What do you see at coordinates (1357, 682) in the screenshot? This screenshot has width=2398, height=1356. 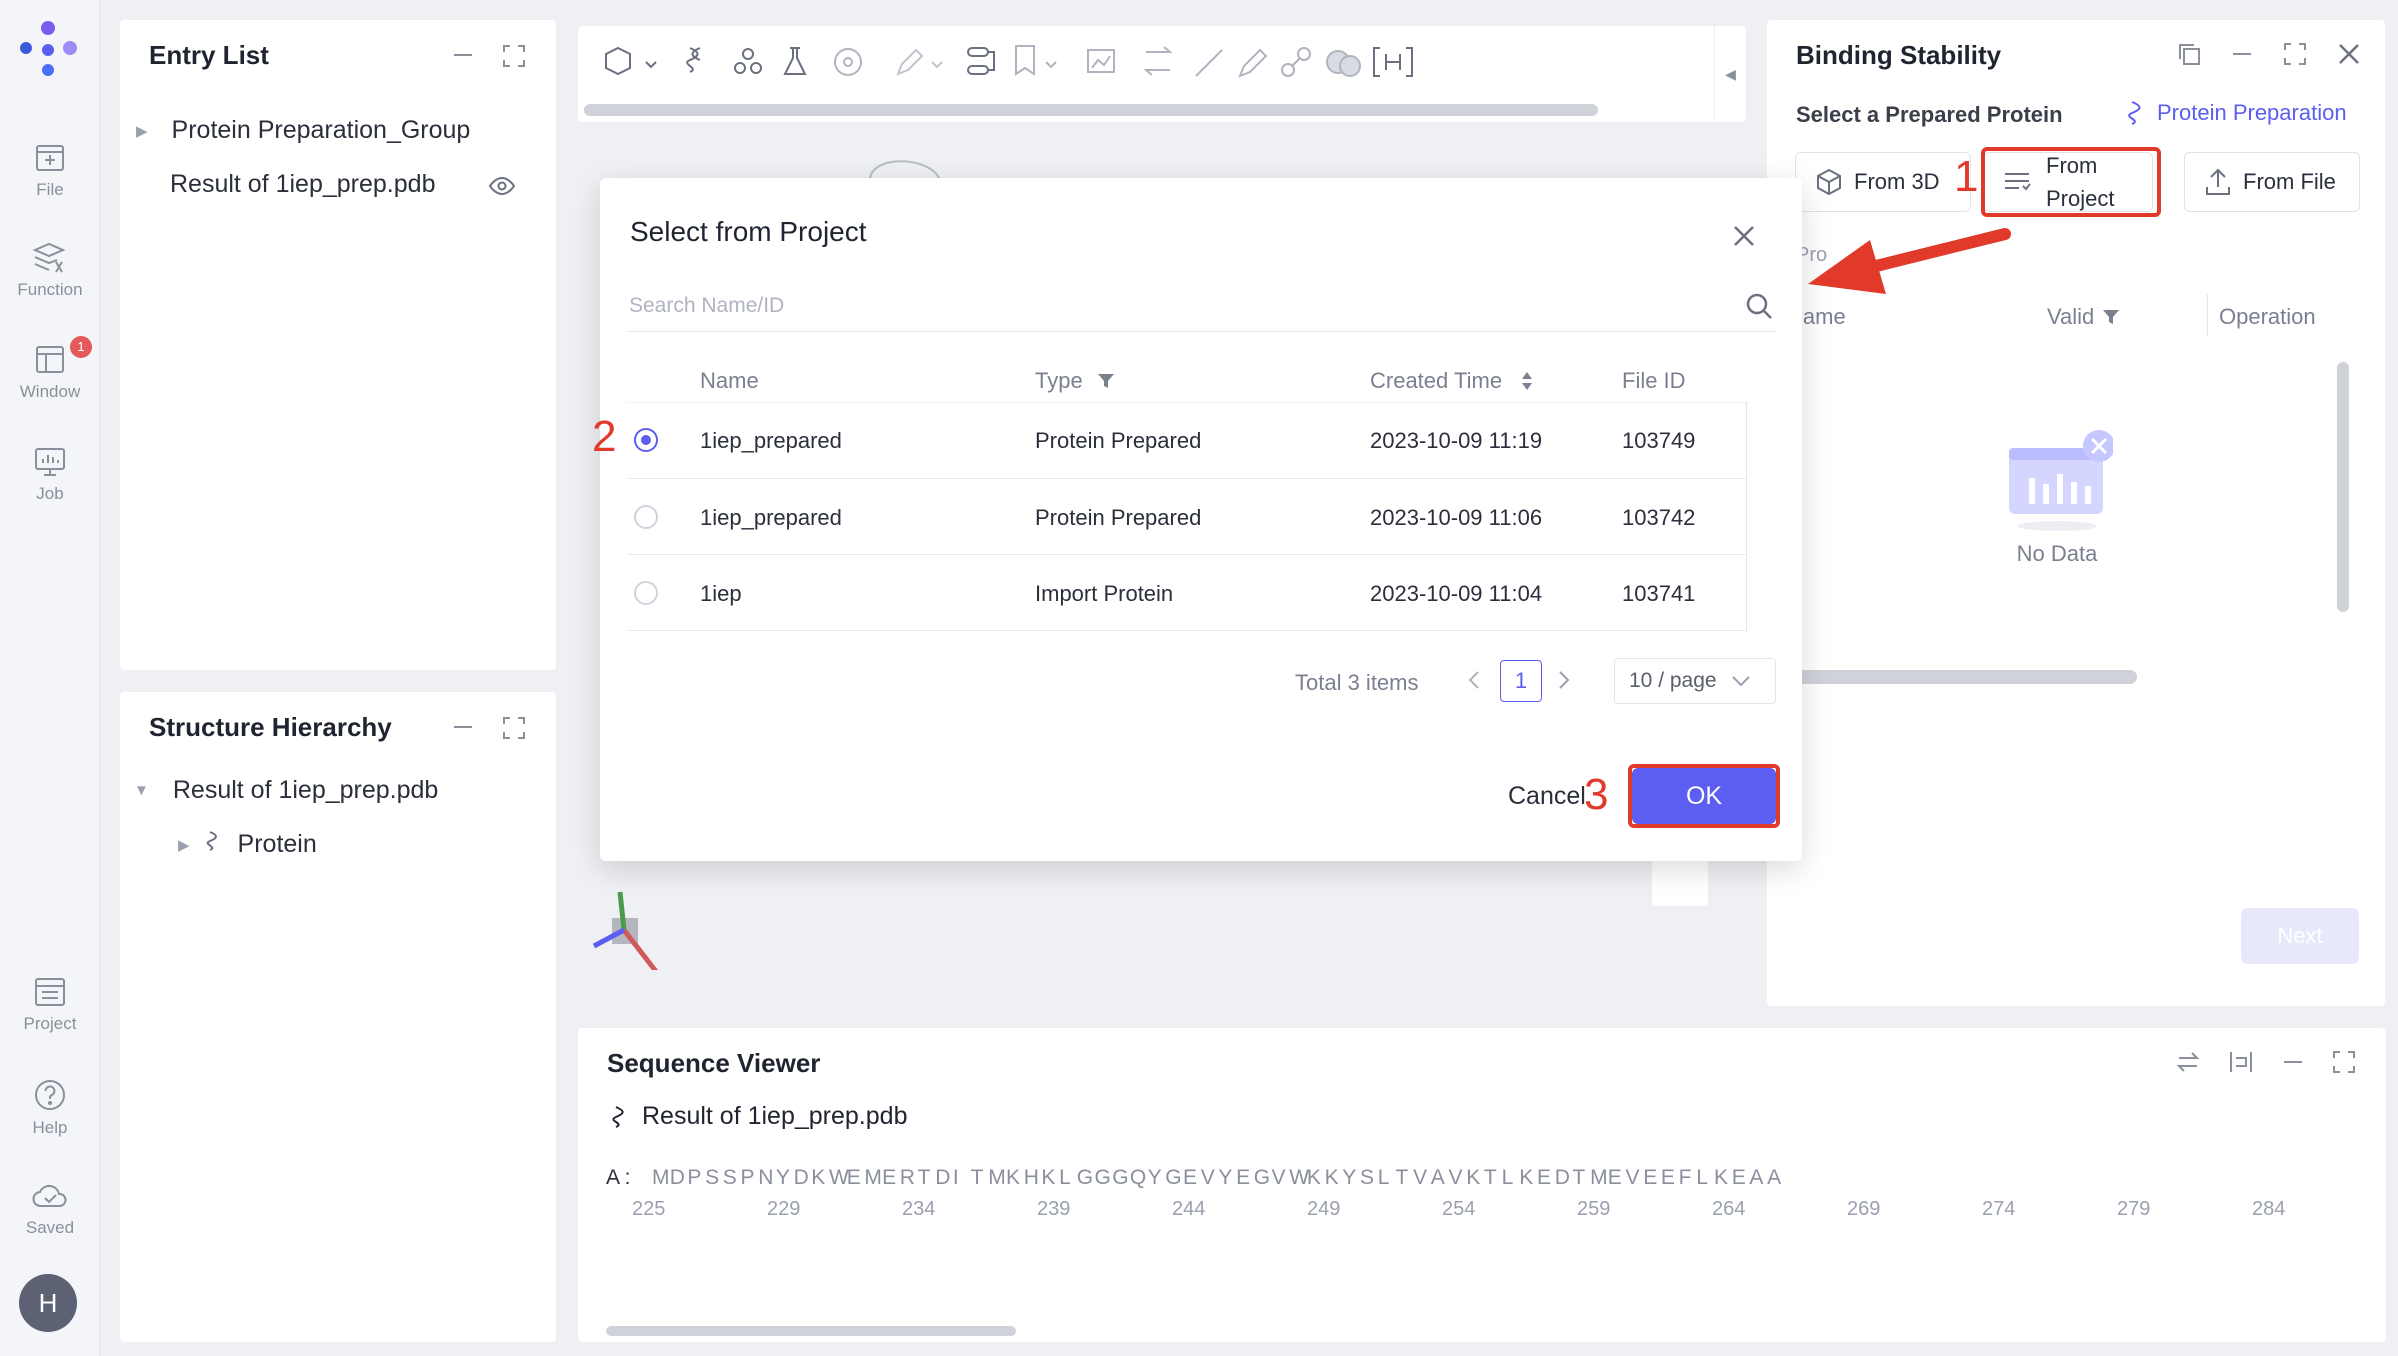 I see `total-items: Total 3 items` at bounding box center [1357, 682].